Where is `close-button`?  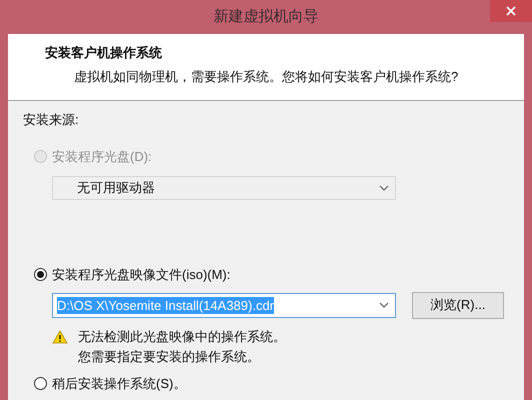 close-button is located at coordinates (511, 11).